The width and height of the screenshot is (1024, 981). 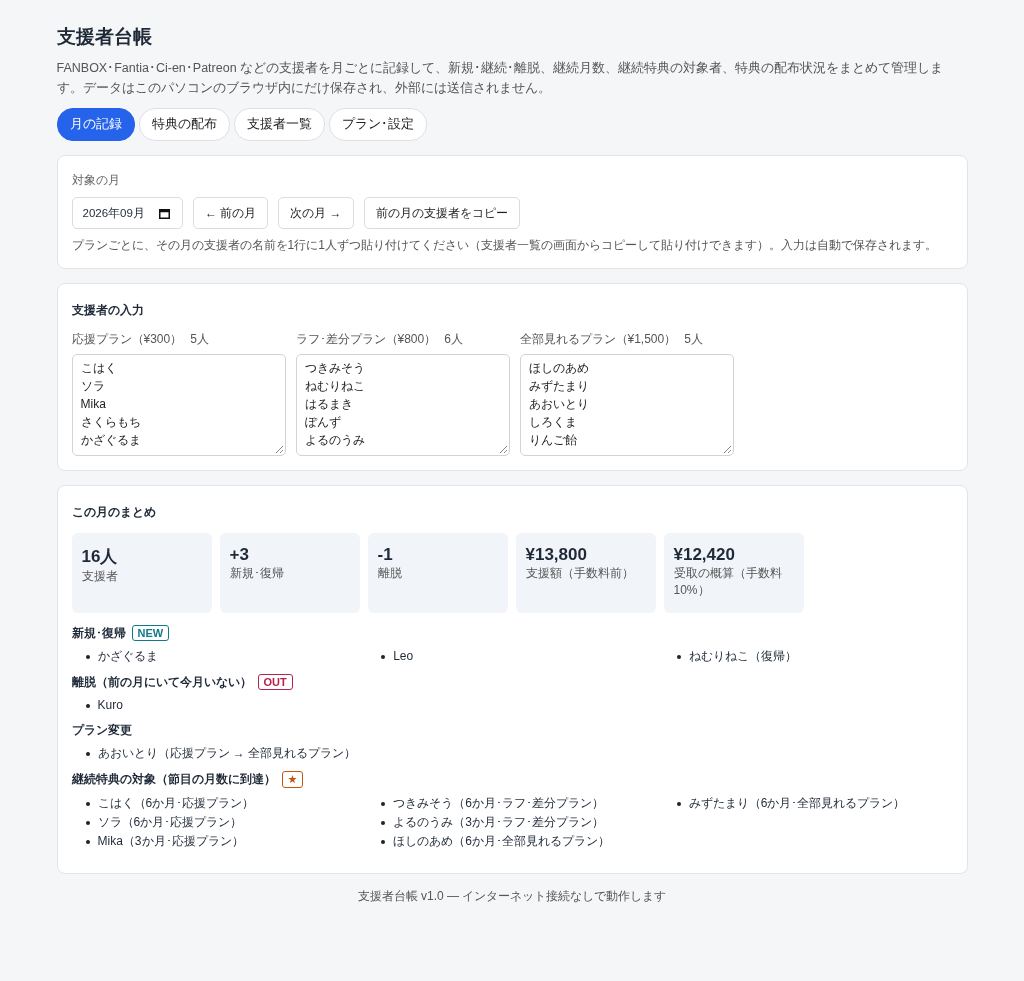 I want to click on hint-text: プランごとに、その月の支援者の名前を1行に1人ずつ貼り付けてください（支援者一覧の画面からコピーして貼り付けできます）。入力は自動で保存されます。, so click(x=504, y=245).